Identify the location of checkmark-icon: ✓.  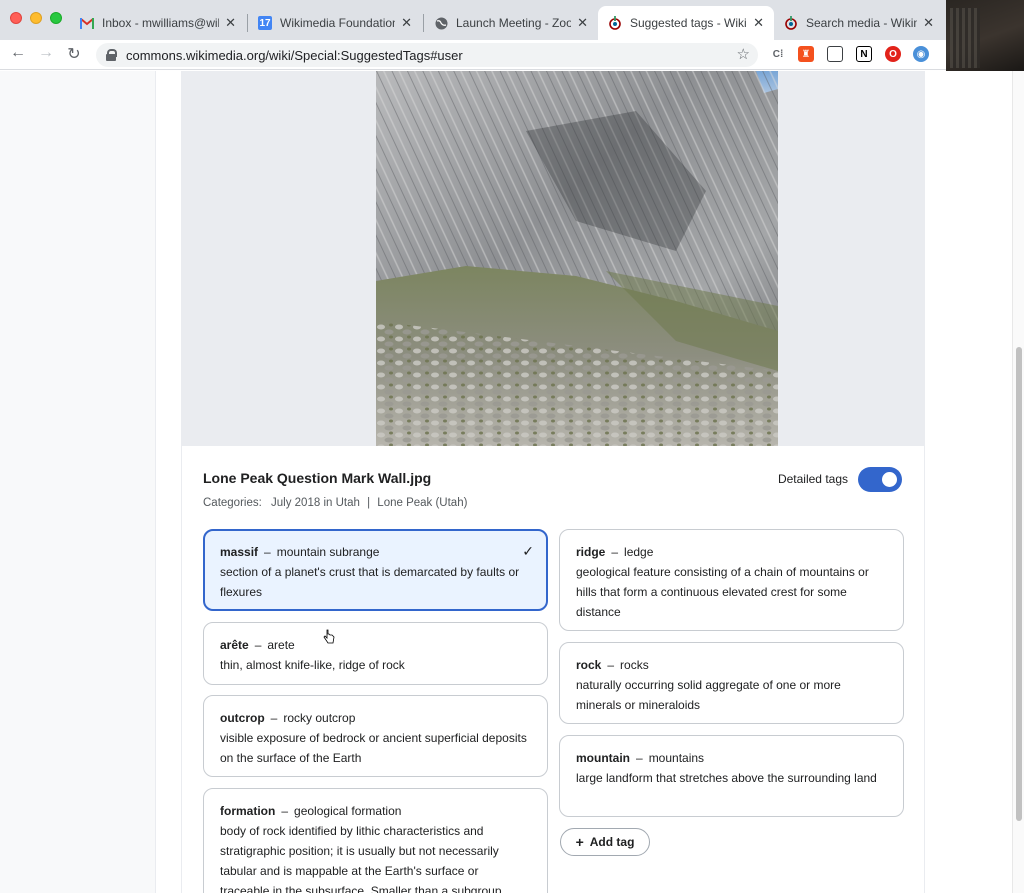
(528, 551).